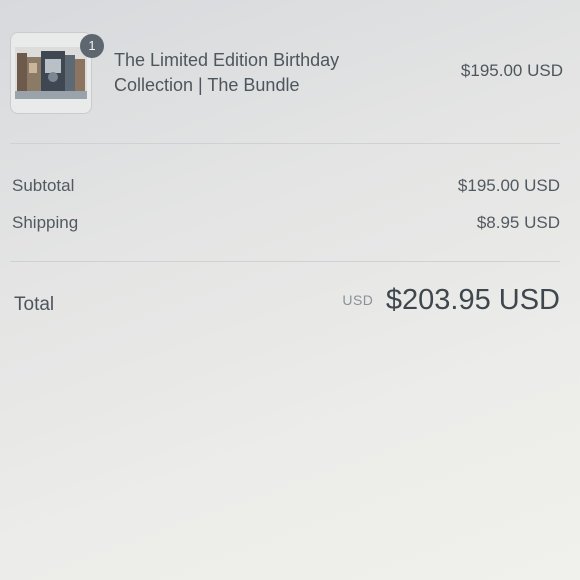 The width and height of the screenshot is (580, 580). I want to click on shipping-label: Shipping, so click(45, 222).